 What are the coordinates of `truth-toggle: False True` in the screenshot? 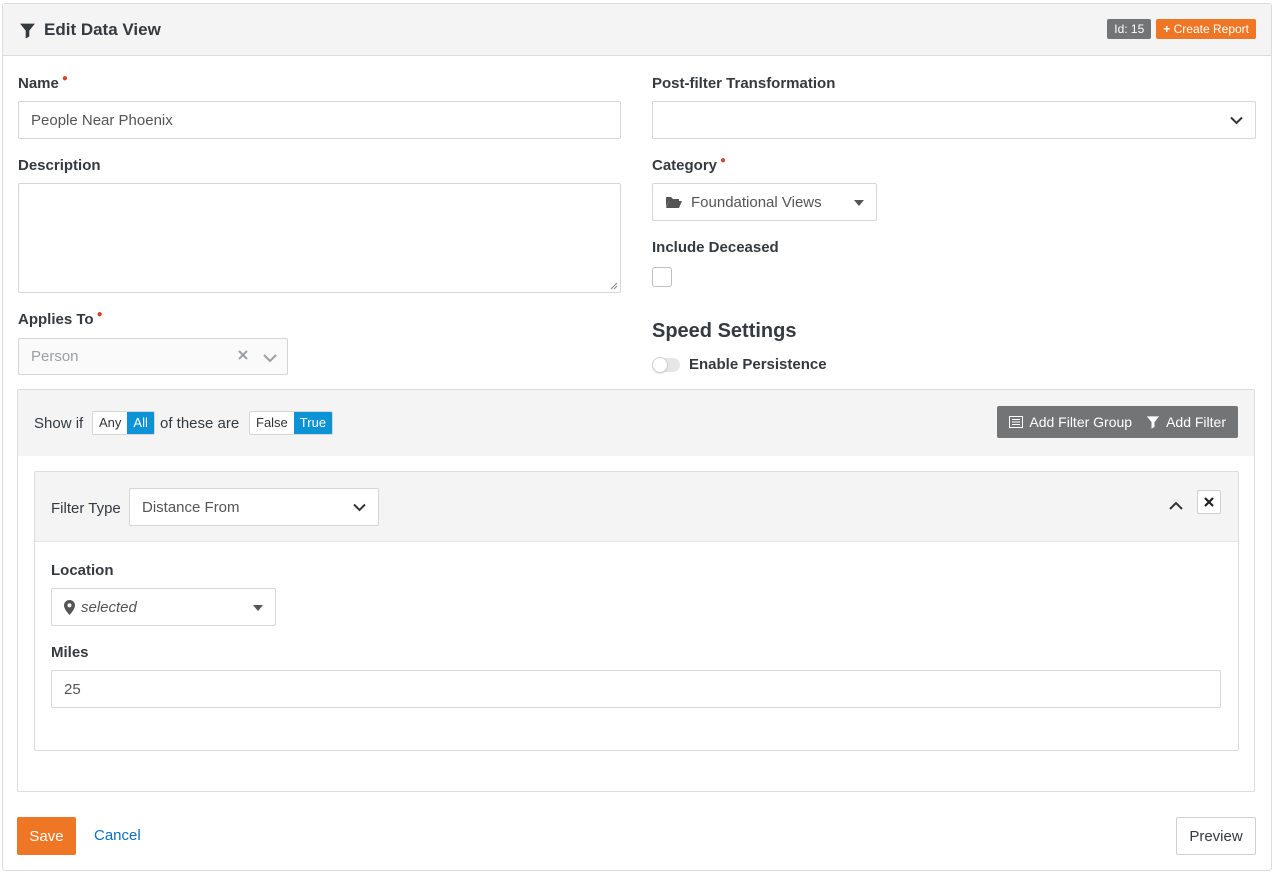 It's located at (291, 423).